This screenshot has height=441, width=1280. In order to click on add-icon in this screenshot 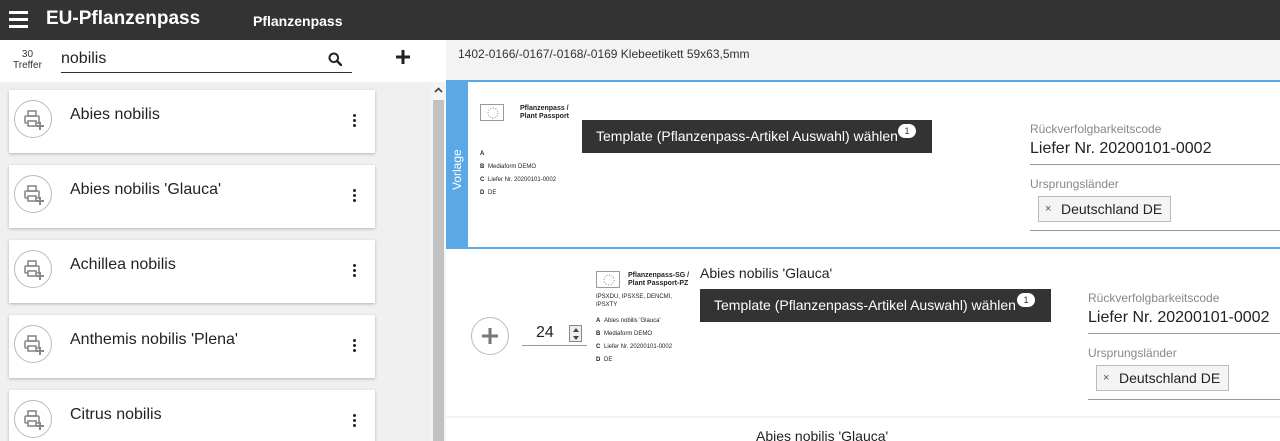, I will do `click(403, 57)`.